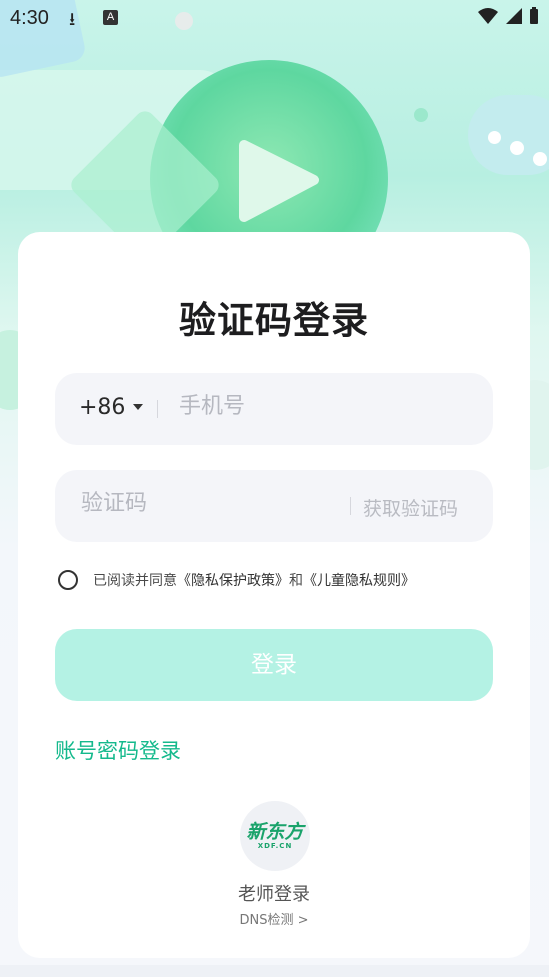  I want to click on agreement-row: 已阅读并同意《隐私保护政策》和《儿童隐私规则》, so click(236, 580).